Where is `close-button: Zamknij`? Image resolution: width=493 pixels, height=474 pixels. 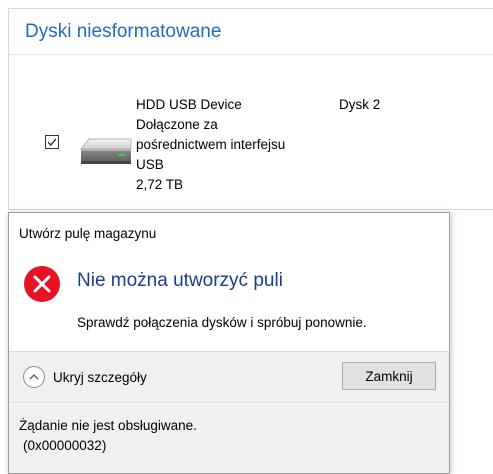
close-button: Zamknij is located at coordinates (389, 376).